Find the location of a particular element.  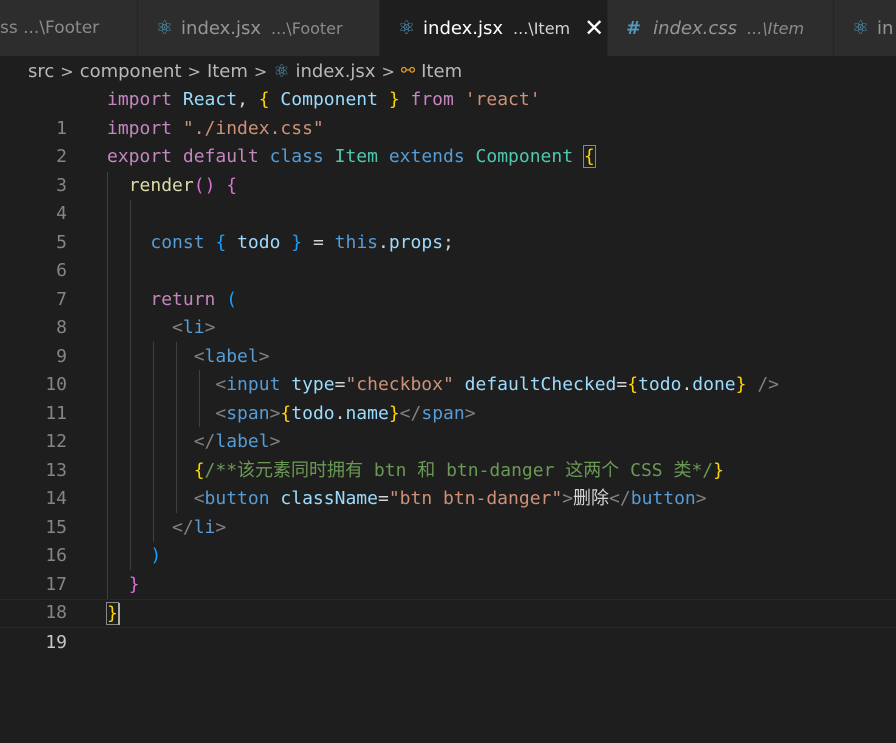

tab-footer-index-jsx: ⚛ index.jsx ...\Footer is located at coordinates (259, 28).